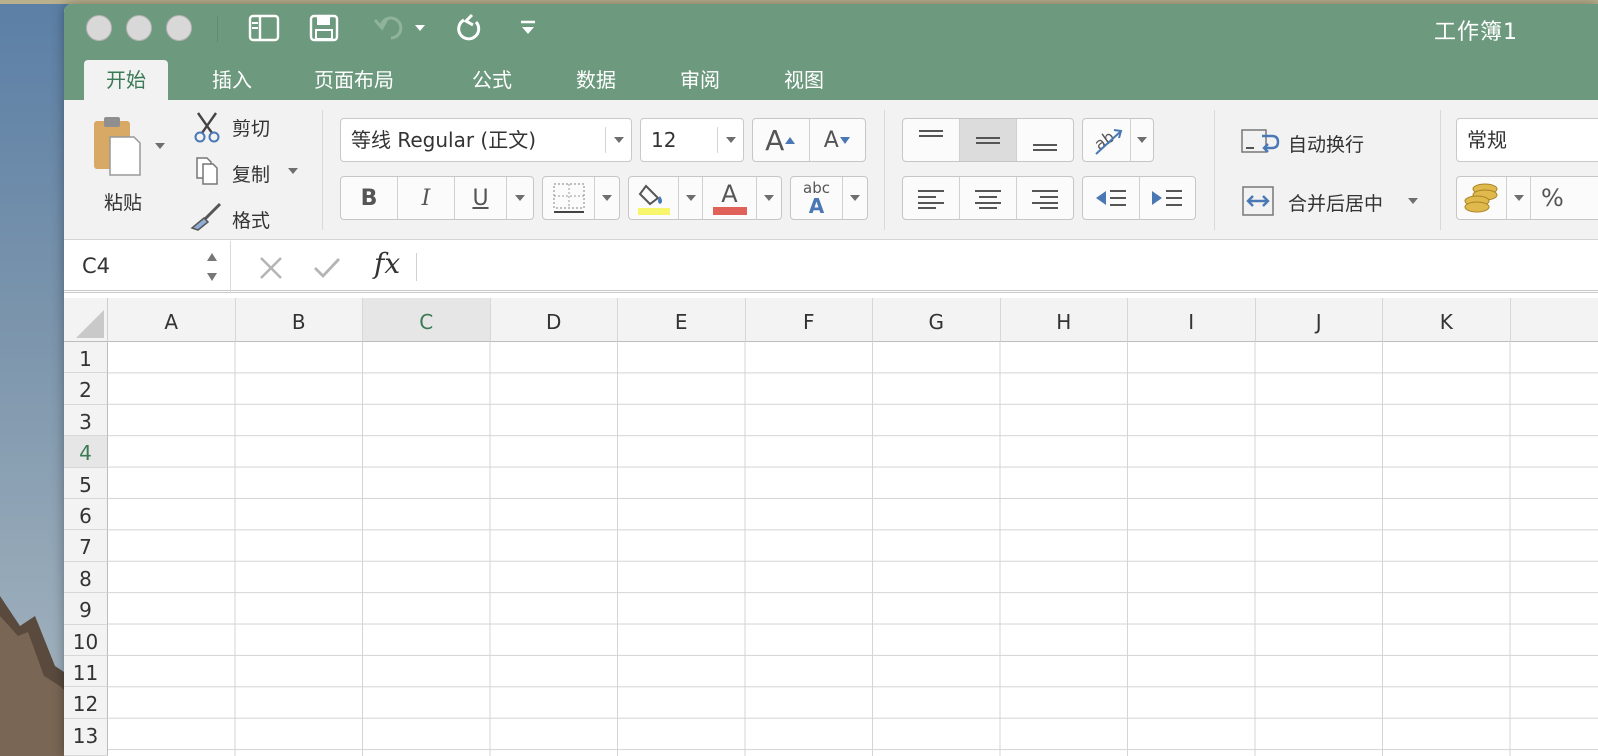  What do you see at coordinates (486, 140) in the screenshot?
I see `font-name-select: 等线 Regular (正文)` at bounding box center [486, 140].